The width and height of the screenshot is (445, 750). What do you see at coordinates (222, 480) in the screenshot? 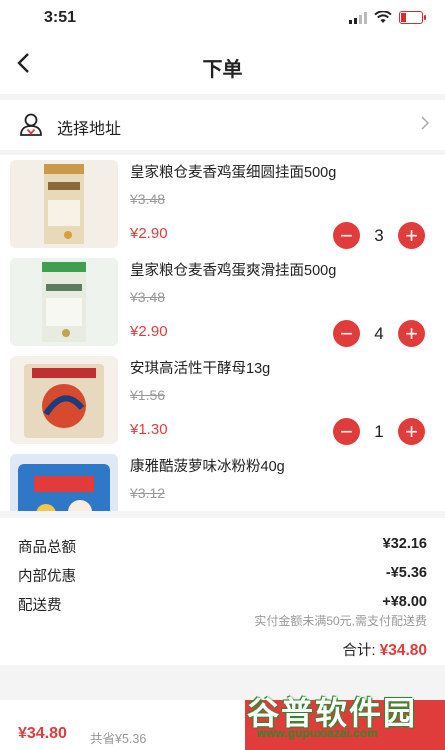
I see `list-item: 康雅酷菠萝味冰粉粉40g ¥3.12` at bounding box center [222, 480].